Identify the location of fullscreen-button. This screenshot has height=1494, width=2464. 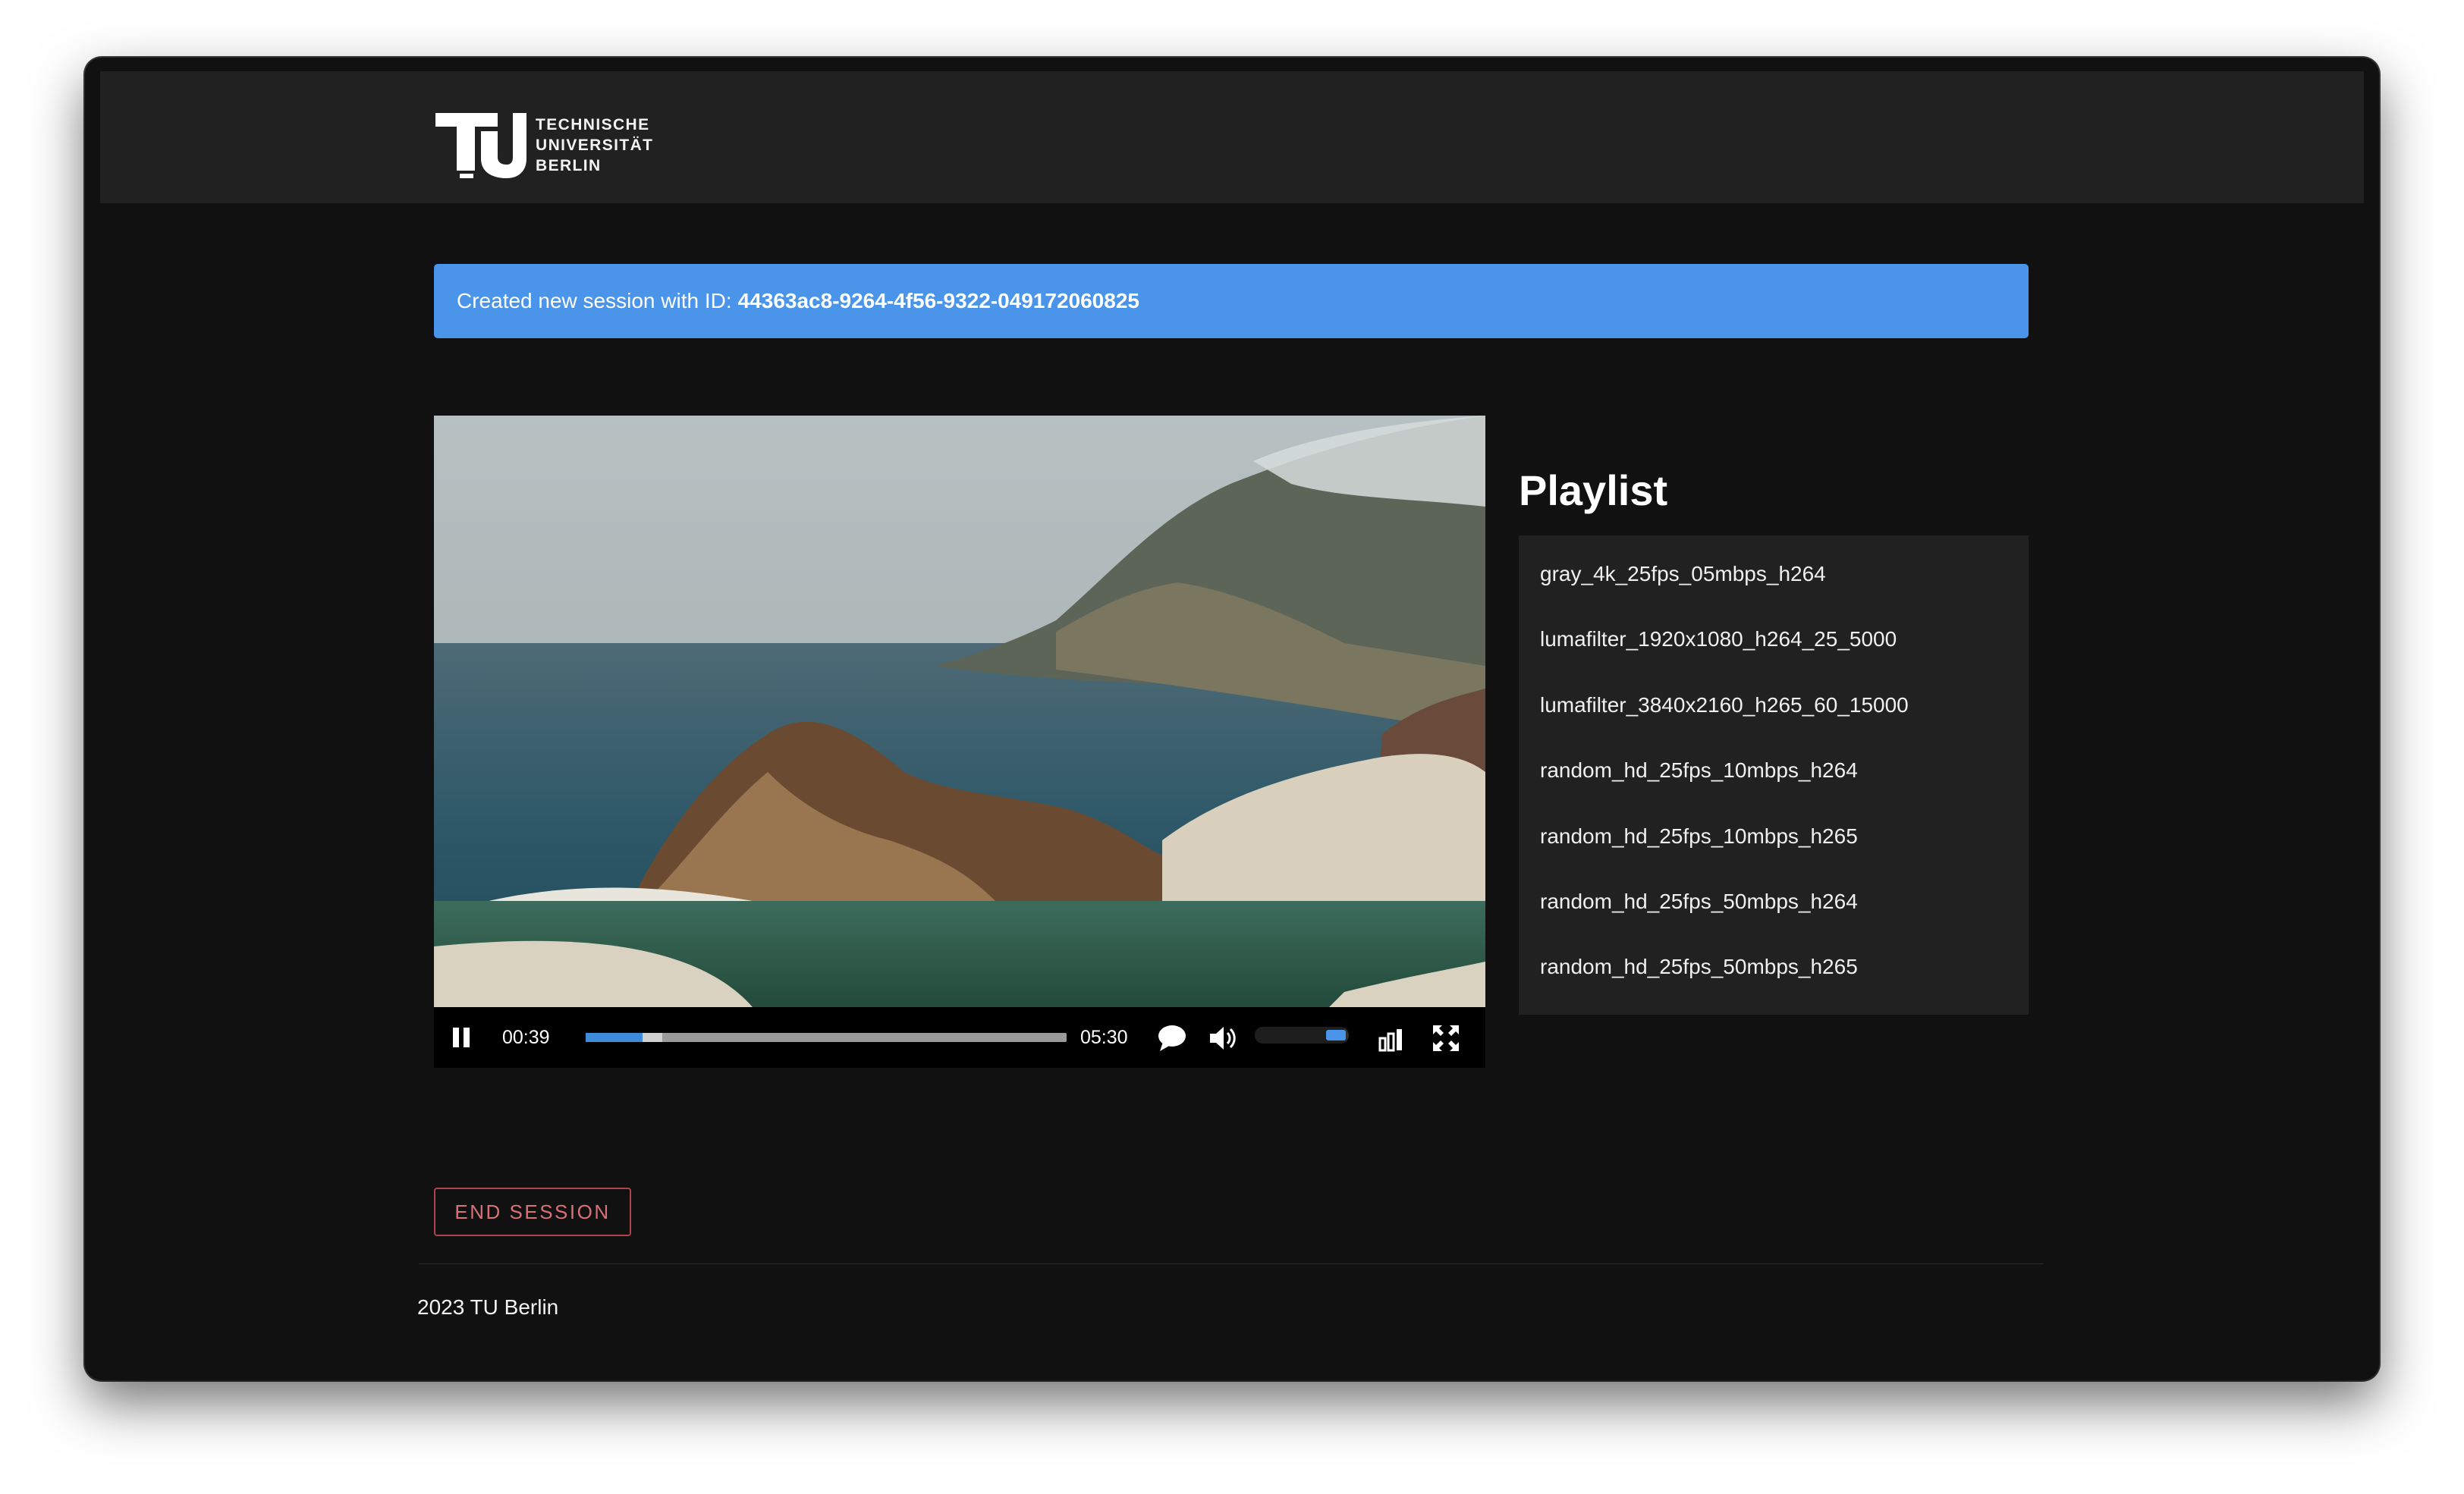
(1446, 1038).